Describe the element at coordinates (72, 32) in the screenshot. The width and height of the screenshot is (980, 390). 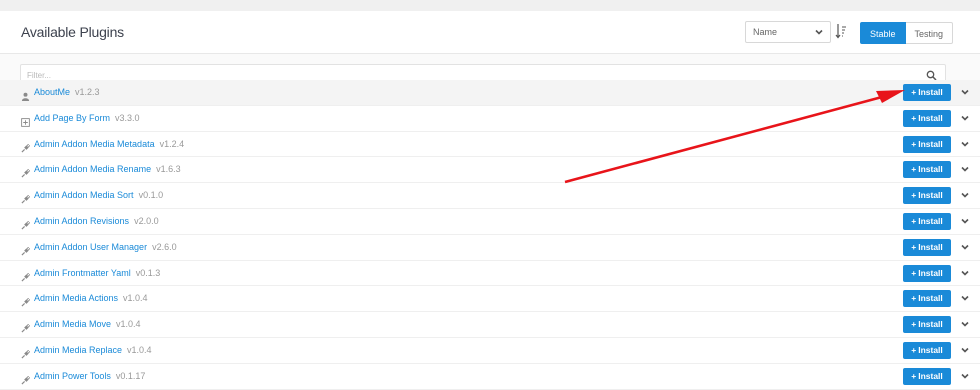
I see `page-title: Available Plugins` at that location.